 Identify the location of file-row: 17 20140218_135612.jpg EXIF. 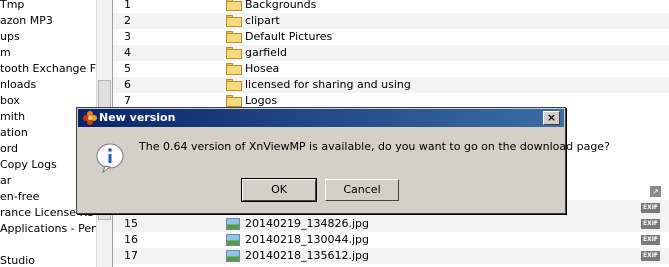
(391, 256).